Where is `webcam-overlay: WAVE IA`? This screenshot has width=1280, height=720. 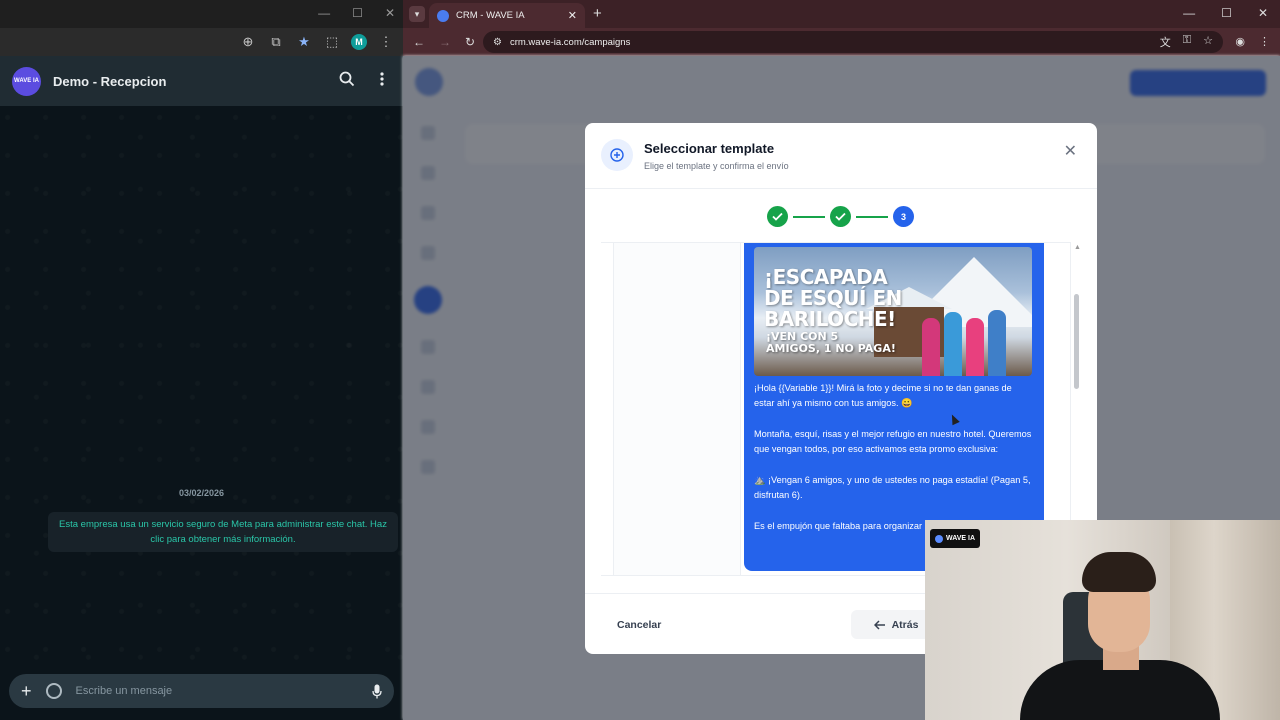 webcam-overlay: WAVE IA is located at coordinates (1102, 620).